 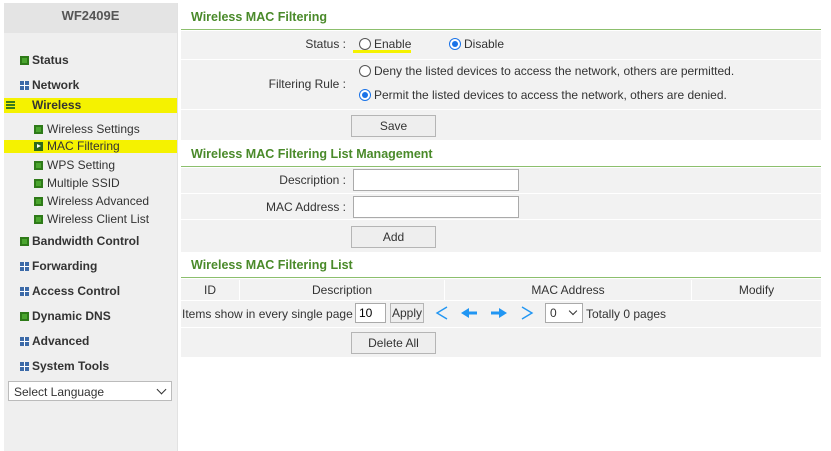 I want to click on nav-access-control-label: Access Control, so click(x=76, y=291).